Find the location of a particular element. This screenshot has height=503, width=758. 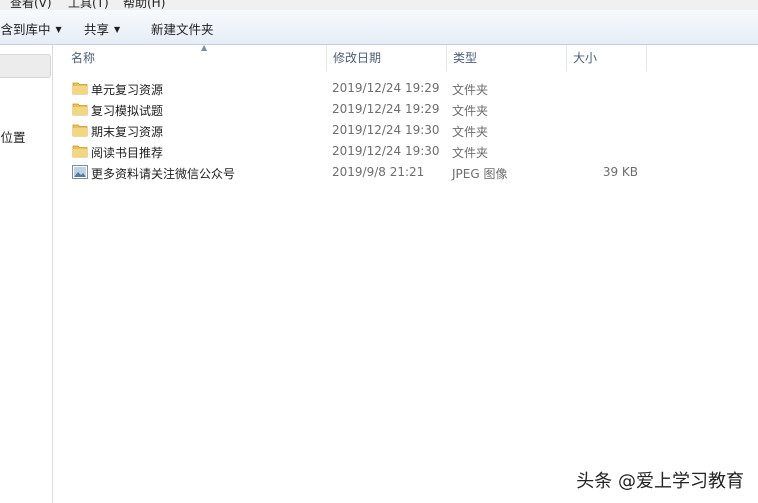

column-header: 名称 ▲ 修改日期 类型 大小 is located at coordinates (405, 57).